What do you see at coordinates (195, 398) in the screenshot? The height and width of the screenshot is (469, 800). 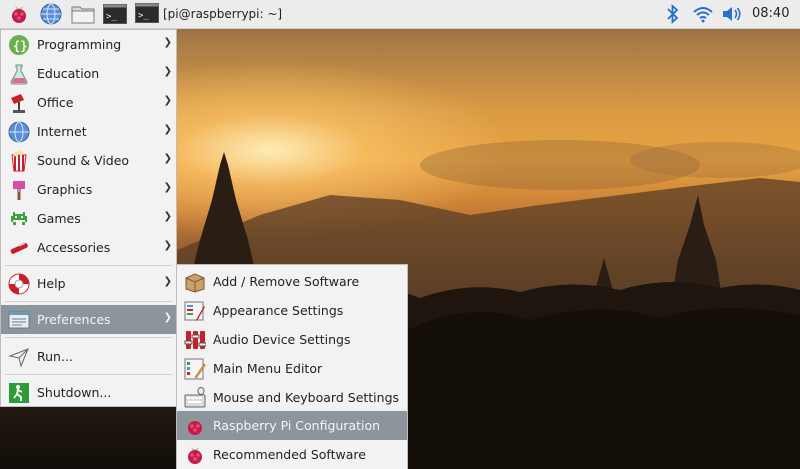 I see `mouse-keyboard-icon` at bounding box center [195, 398].